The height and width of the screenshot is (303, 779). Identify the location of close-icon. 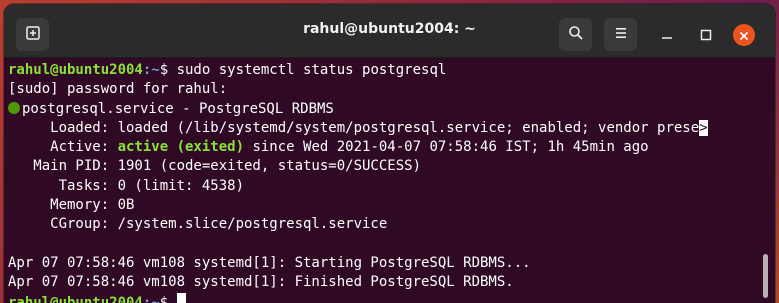
(744, 35).